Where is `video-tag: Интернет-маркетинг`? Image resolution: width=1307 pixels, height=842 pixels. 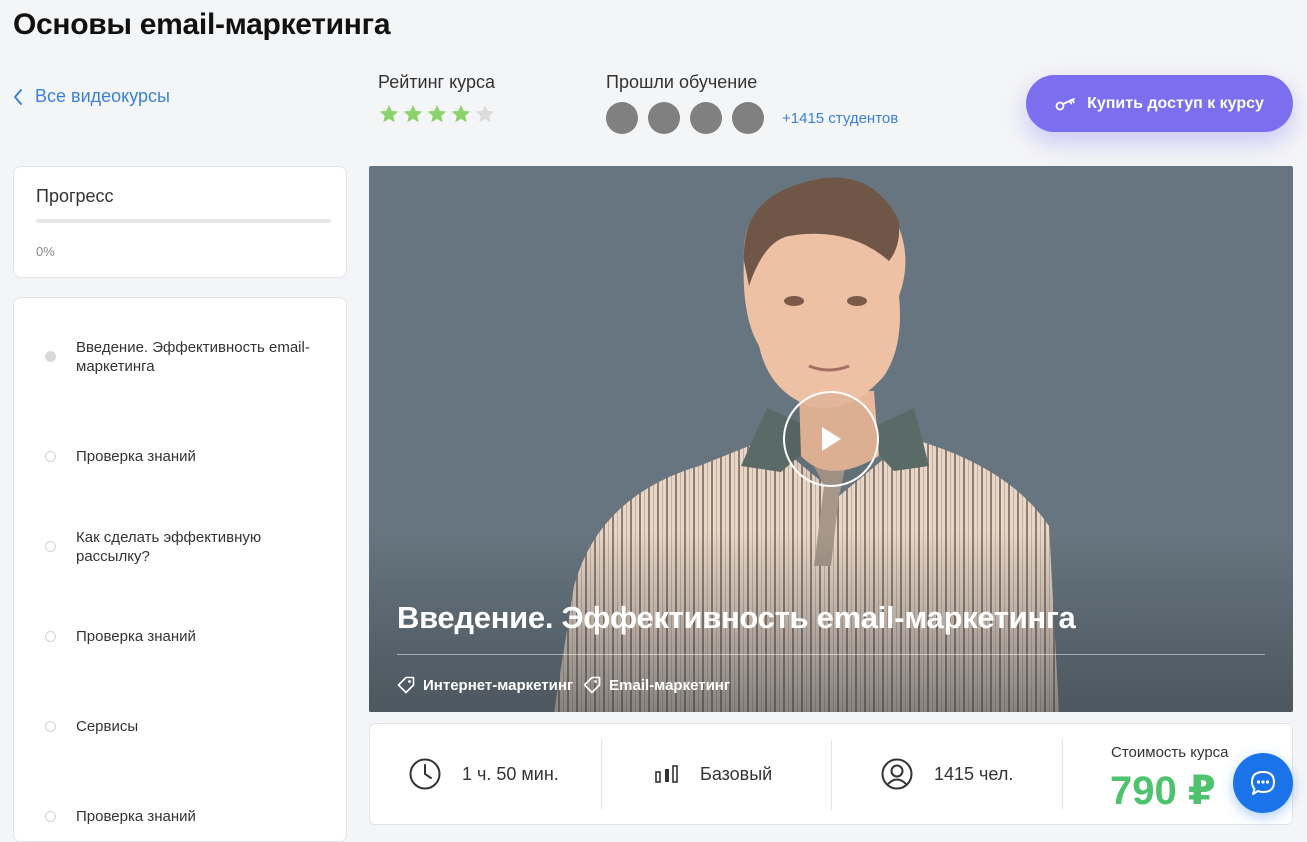
video-tag: Интернет-маркетинг is located at coordinates (485, 685).